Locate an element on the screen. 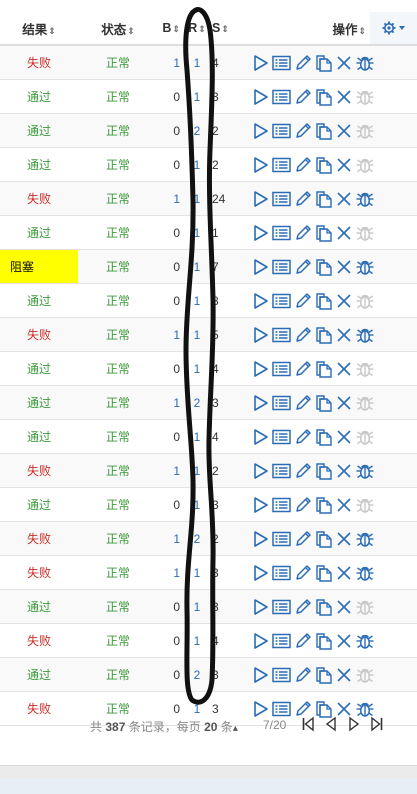 The image size is (417, 794). column-settings-button is located at coordinates (393, 29).